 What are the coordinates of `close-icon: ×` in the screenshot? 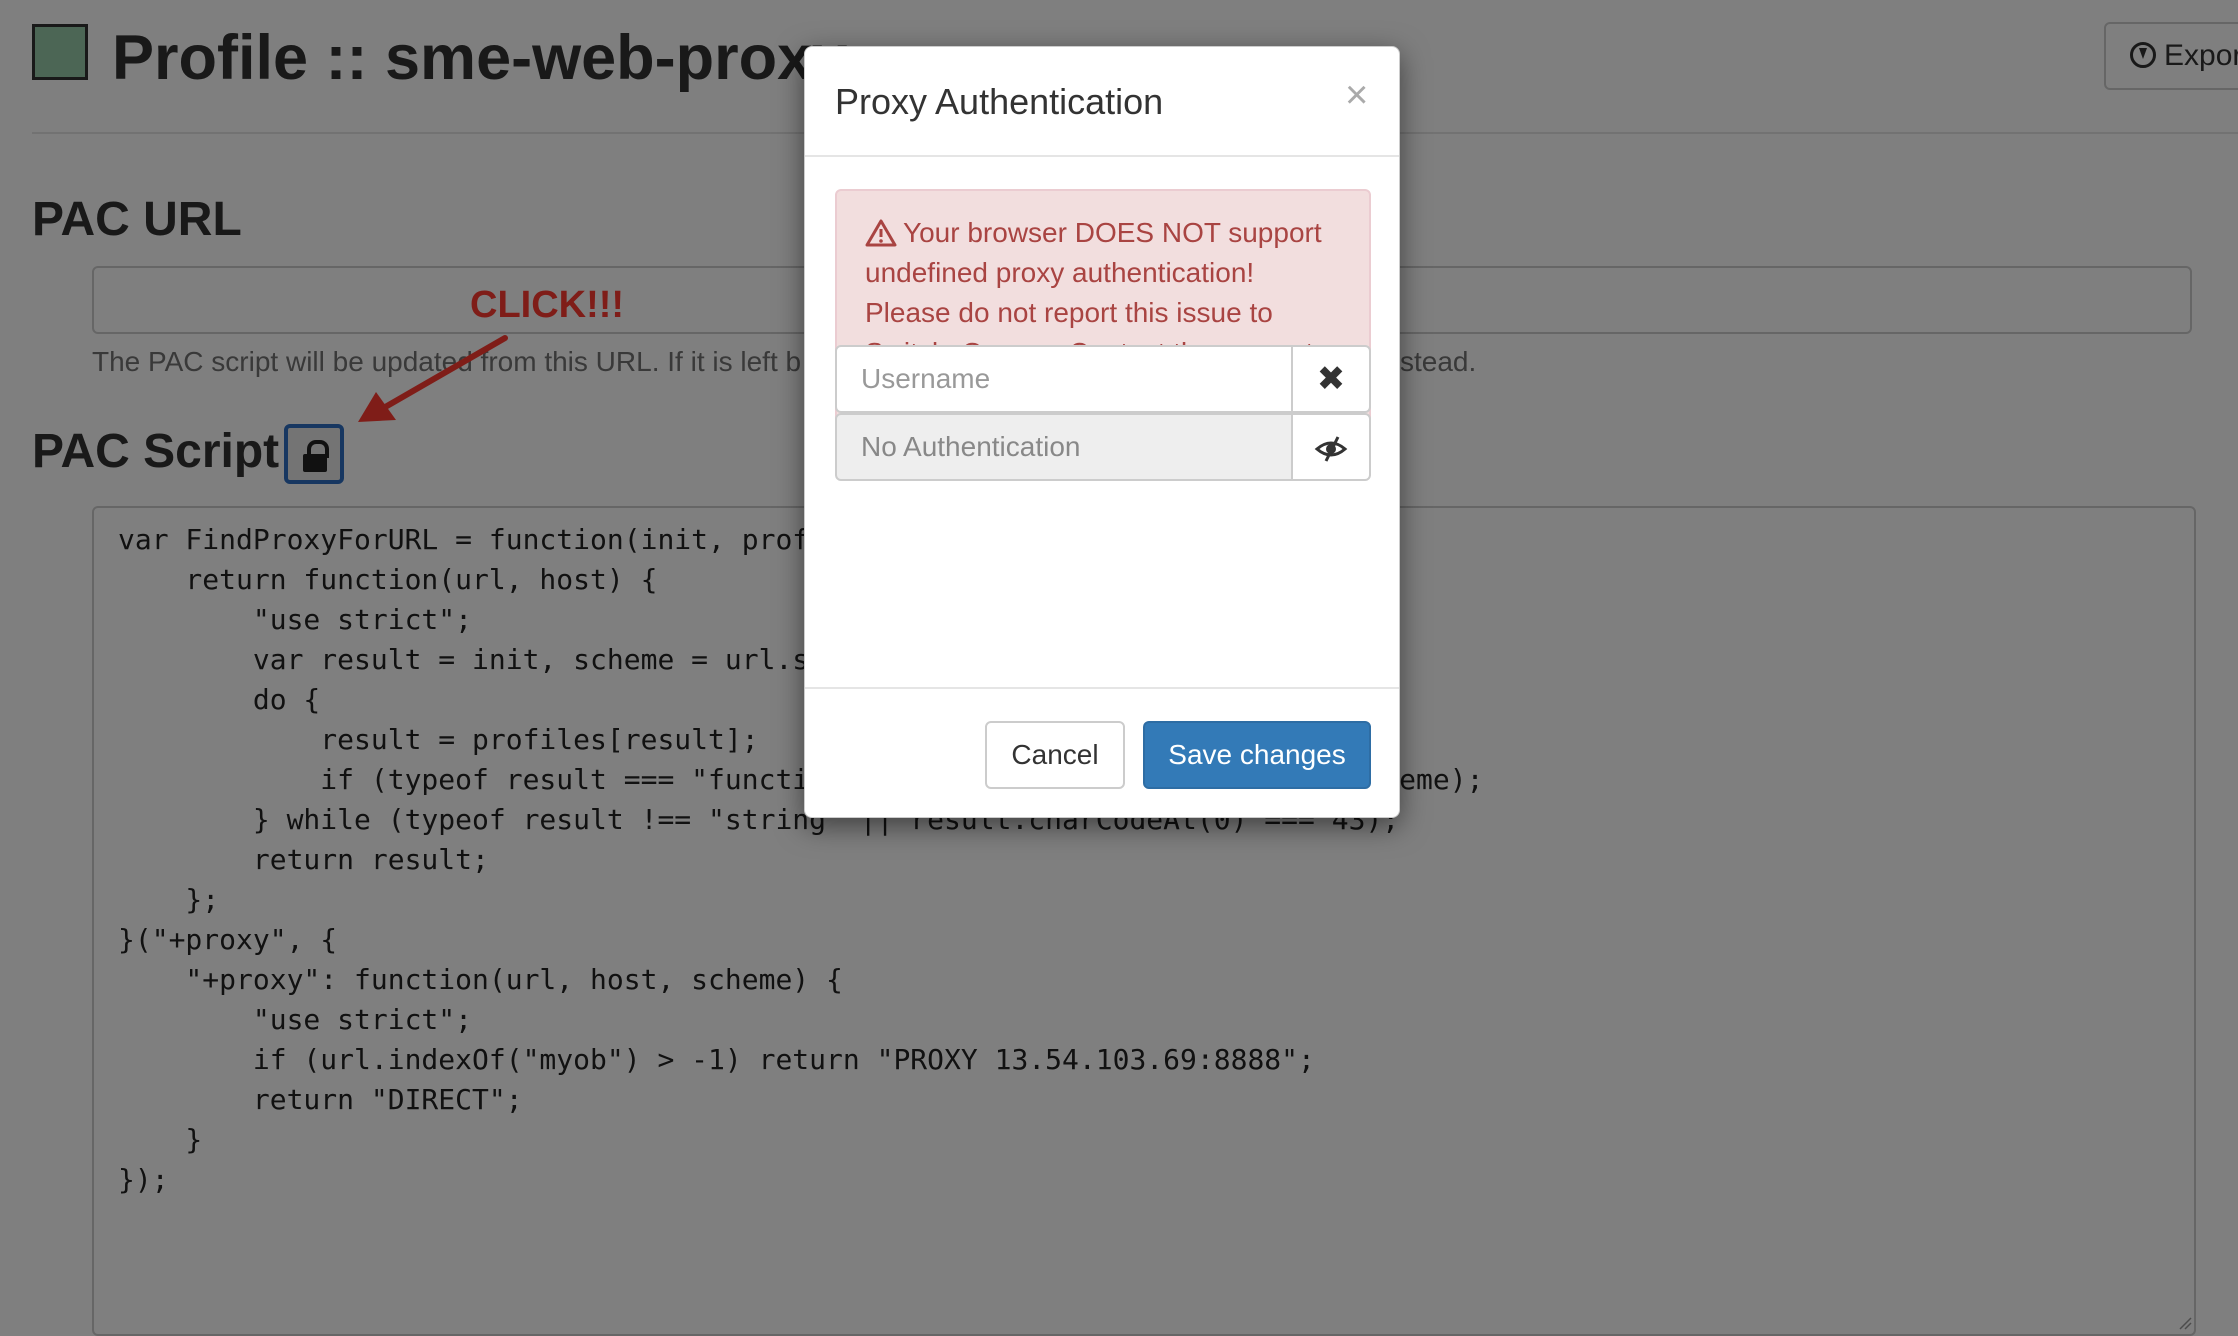 It's located at (1356, 95).